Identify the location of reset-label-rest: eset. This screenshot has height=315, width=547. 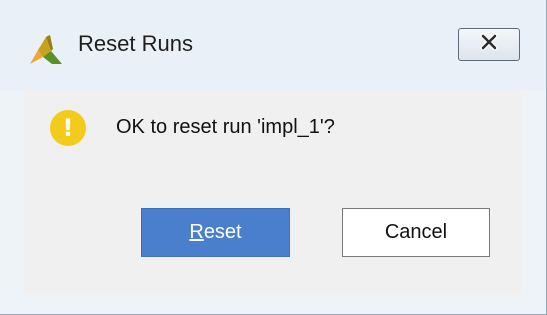
(222, 232).